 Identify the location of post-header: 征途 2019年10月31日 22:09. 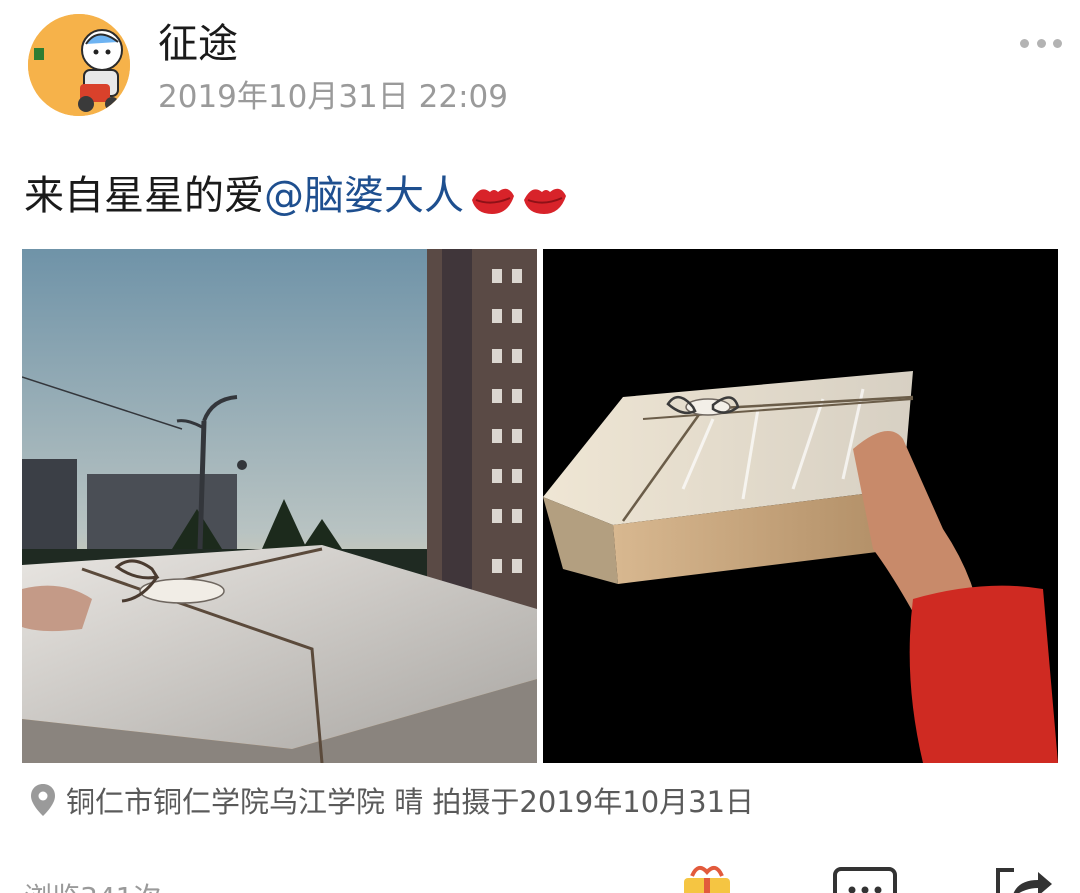
(540, 65).